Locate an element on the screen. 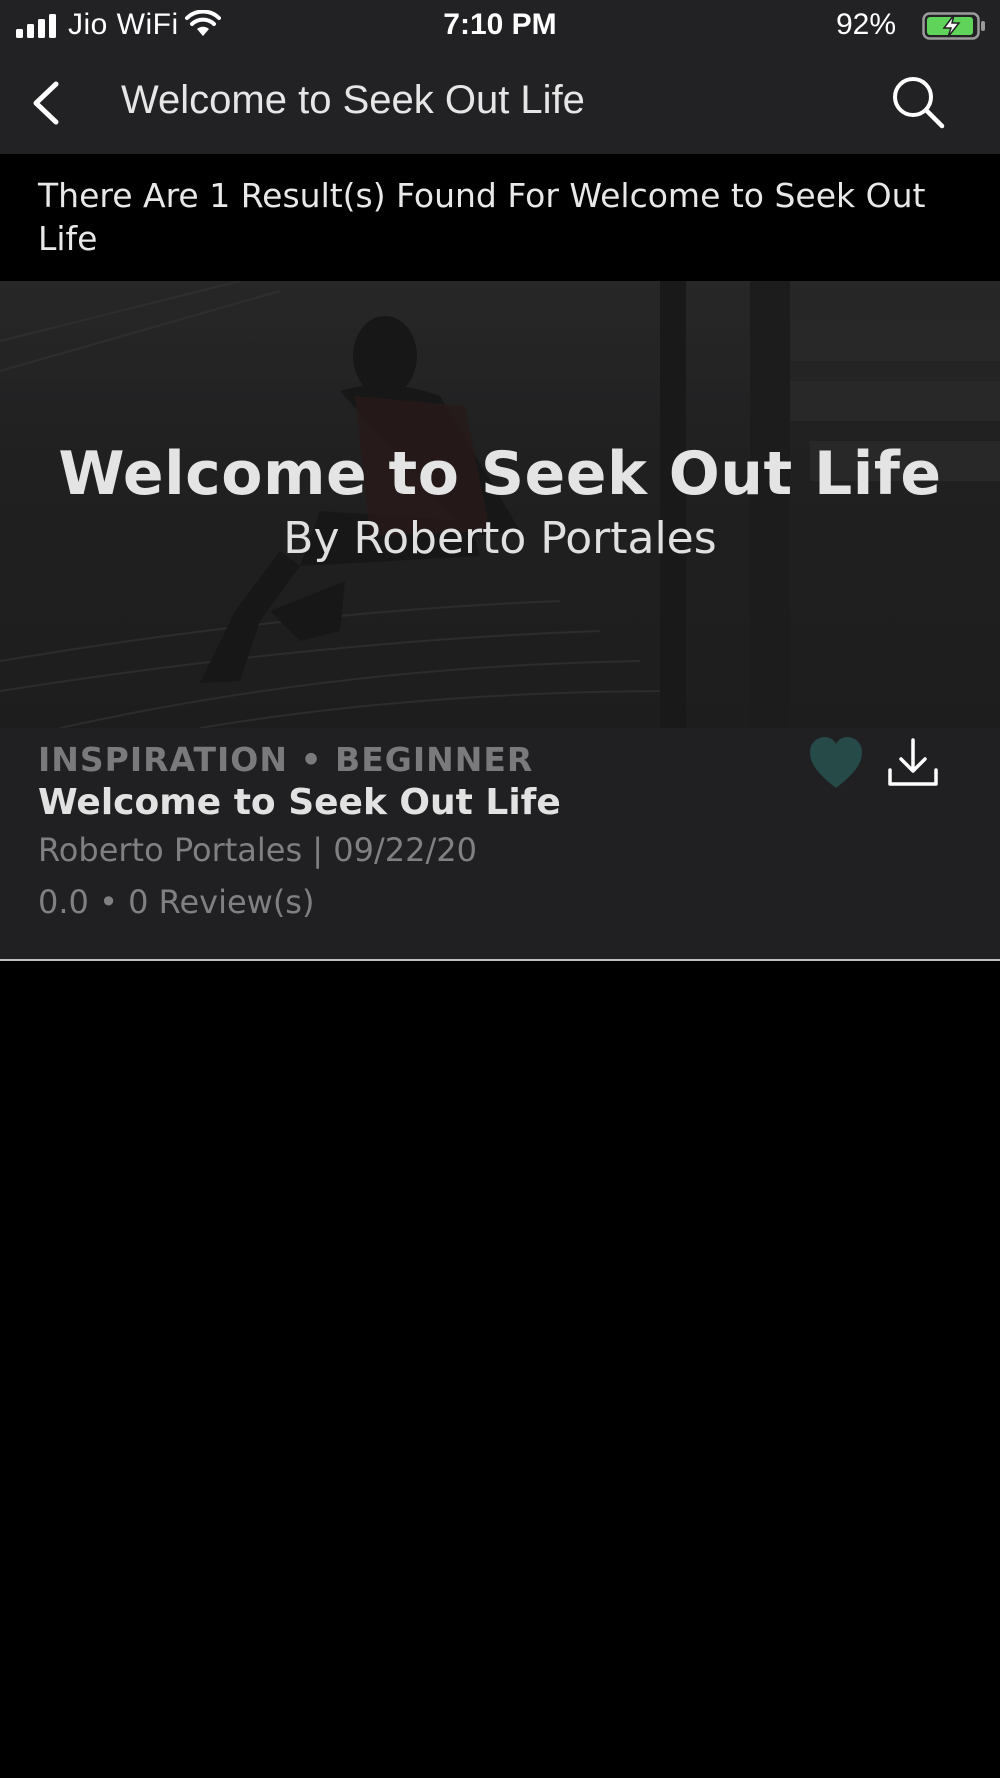 The width and height of the screenshot is (1000, 1778). item-title: Welcome to Seek Out Life is located at coordinates (299, 802).